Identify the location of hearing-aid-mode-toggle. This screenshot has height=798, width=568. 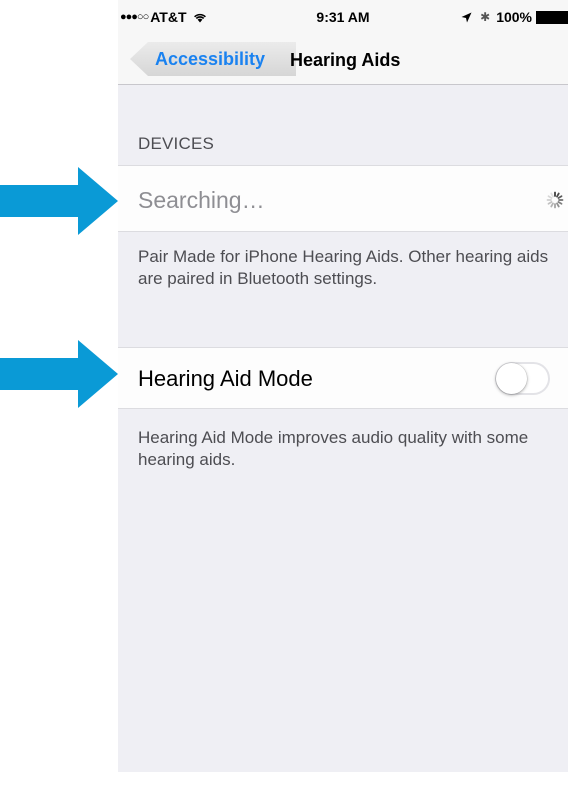
(522, 378).